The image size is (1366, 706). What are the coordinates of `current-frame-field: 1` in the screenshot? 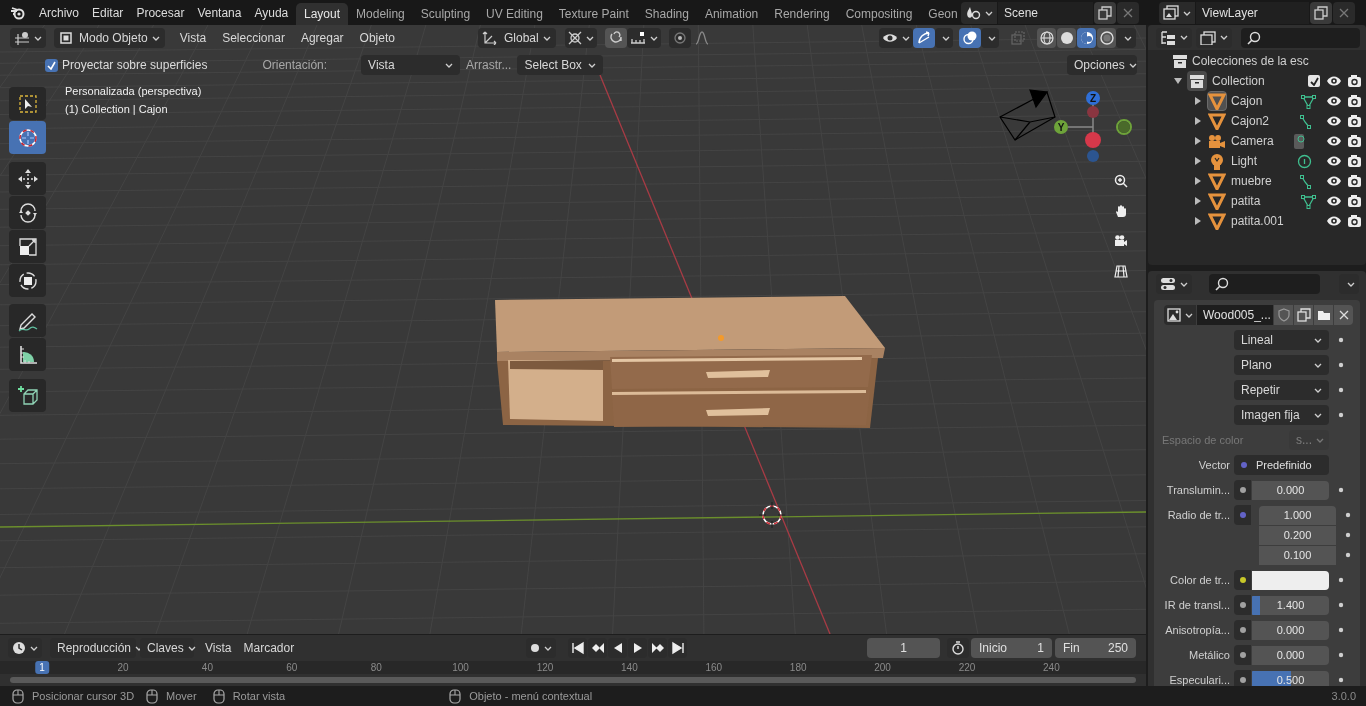 It's located at (903, 648).